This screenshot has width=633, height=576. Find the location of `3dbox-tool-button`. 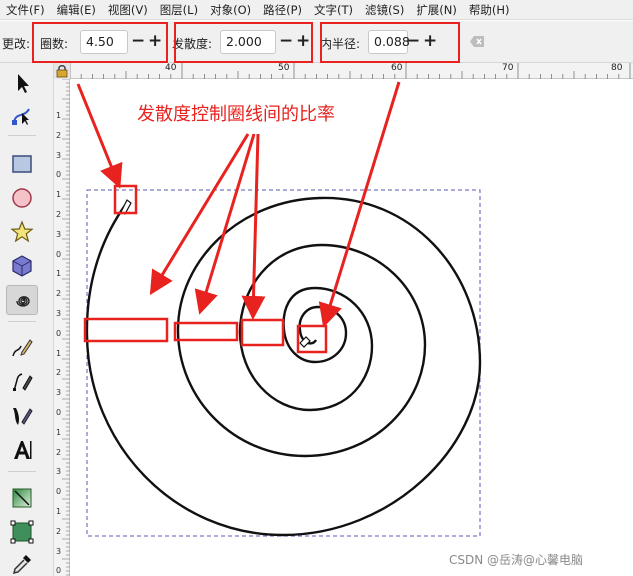

3dbox-tool-button is located at coordinates (22, 266).